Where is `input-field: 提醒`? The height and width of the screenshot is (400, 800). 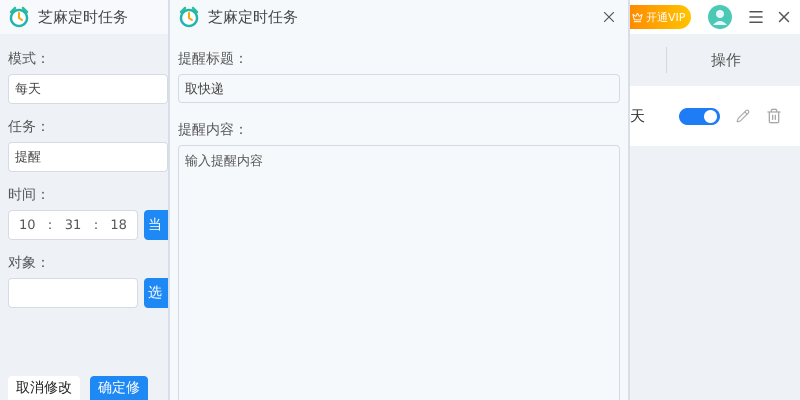
input-field: 提醒 is located at coordinates (88, 157).